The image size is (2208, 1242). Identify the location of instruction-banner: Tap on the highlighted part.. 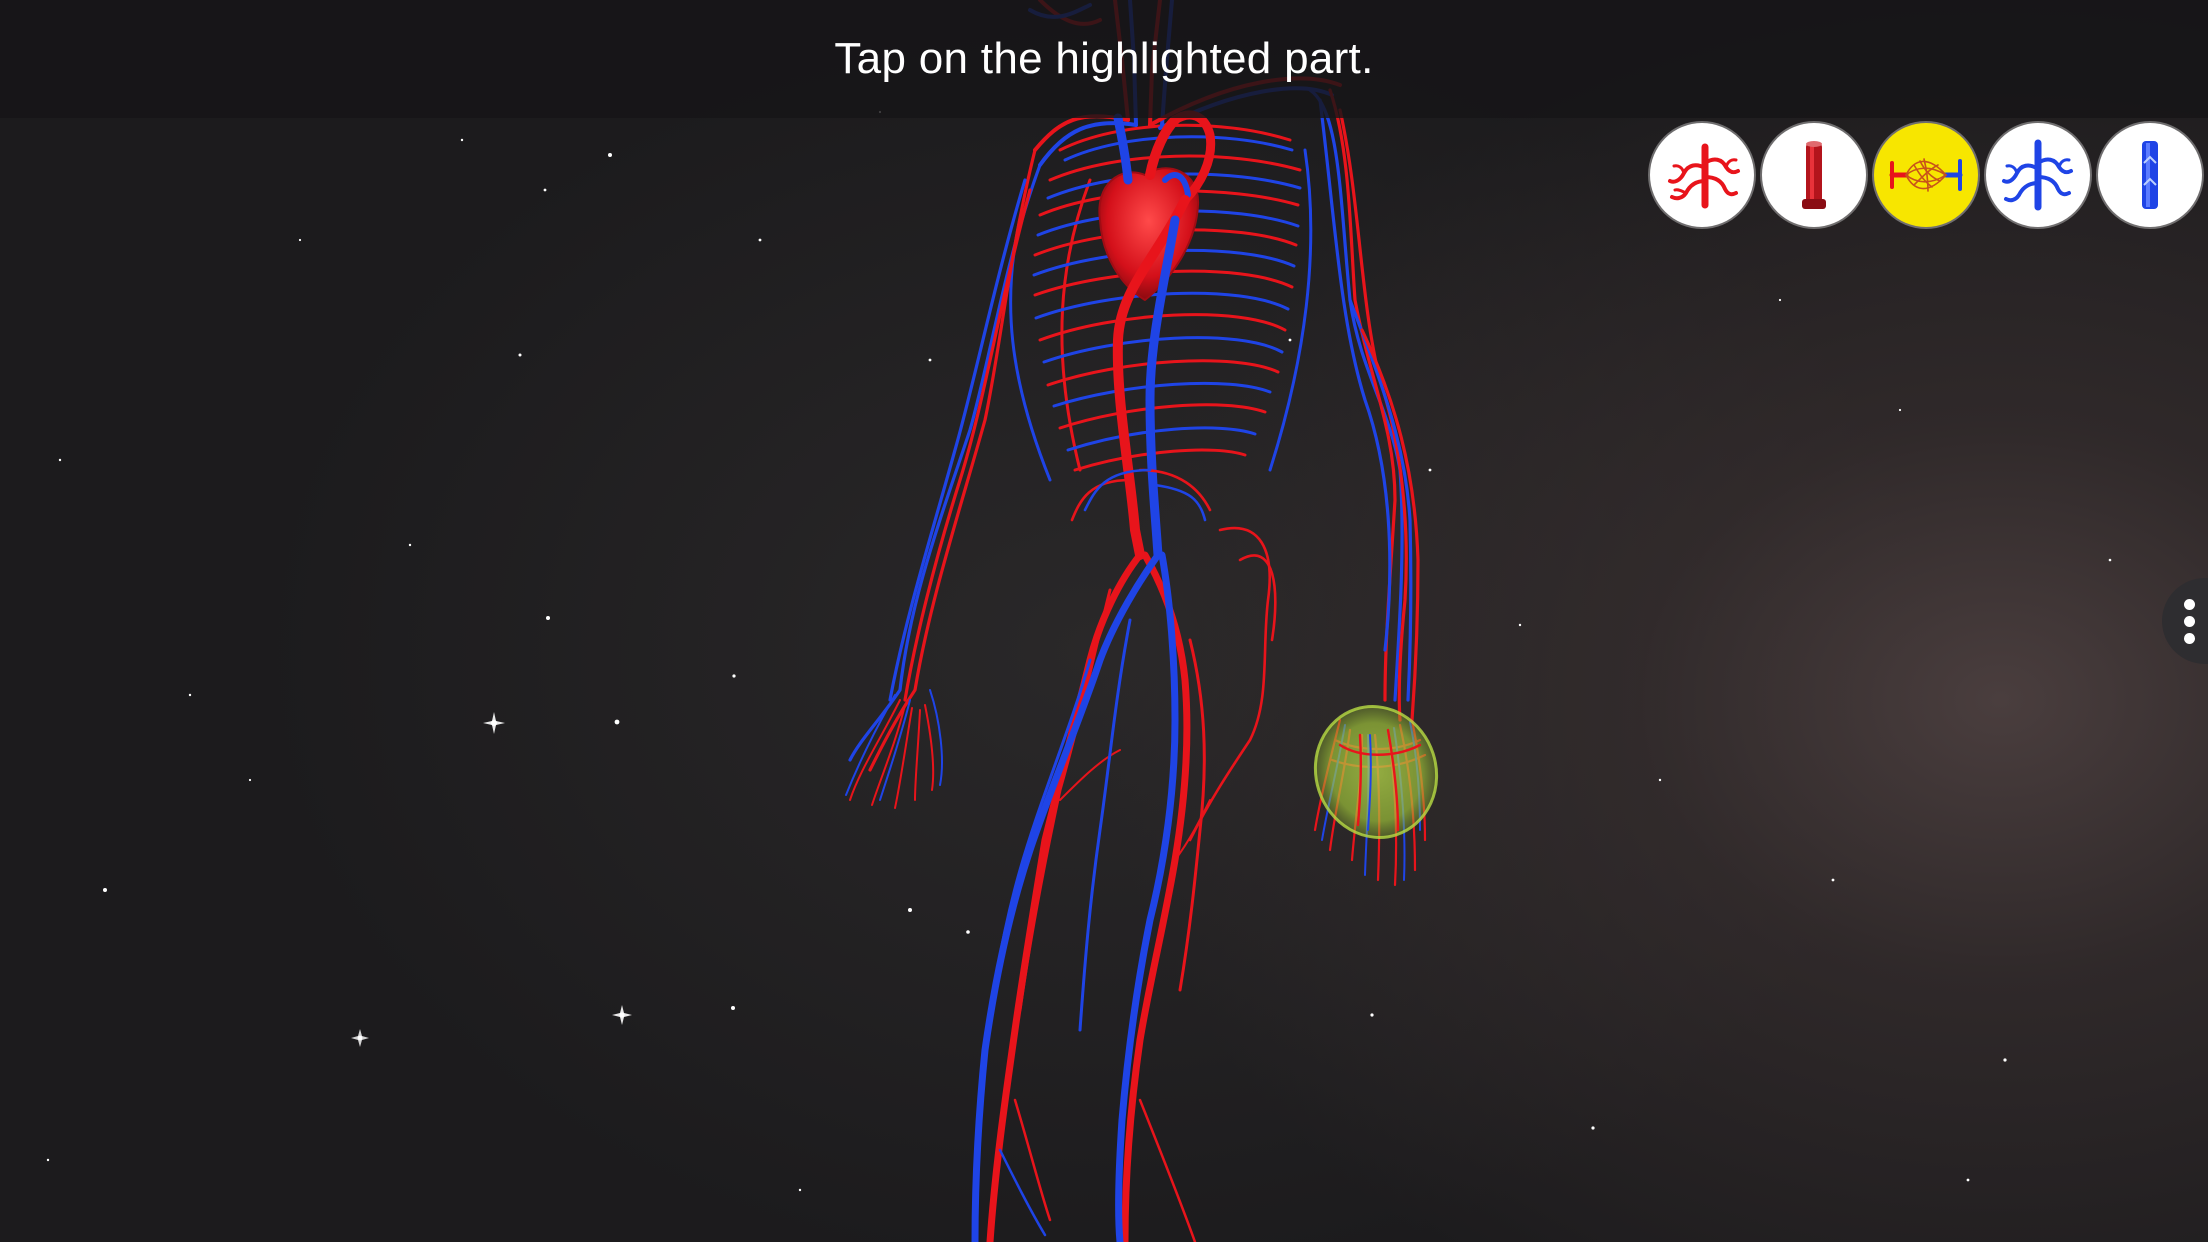
(1104, 59).